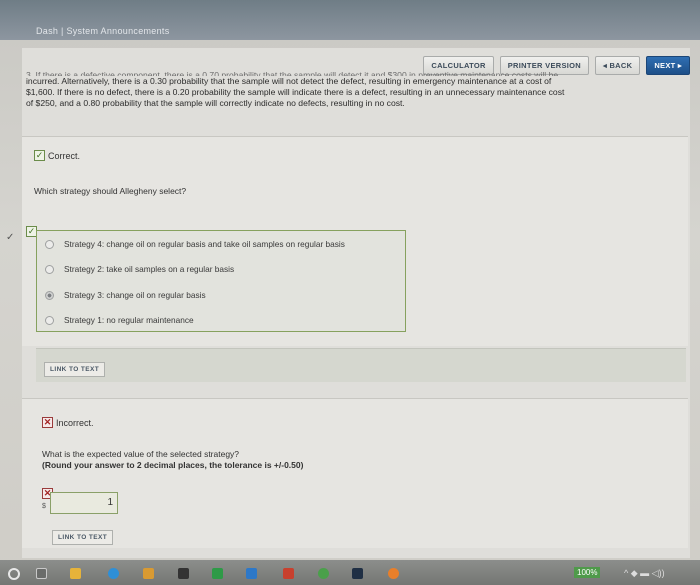  Describe the element at coordinates (10, 237) in the screenshot. I see `margin-mark: ✓` at that location.